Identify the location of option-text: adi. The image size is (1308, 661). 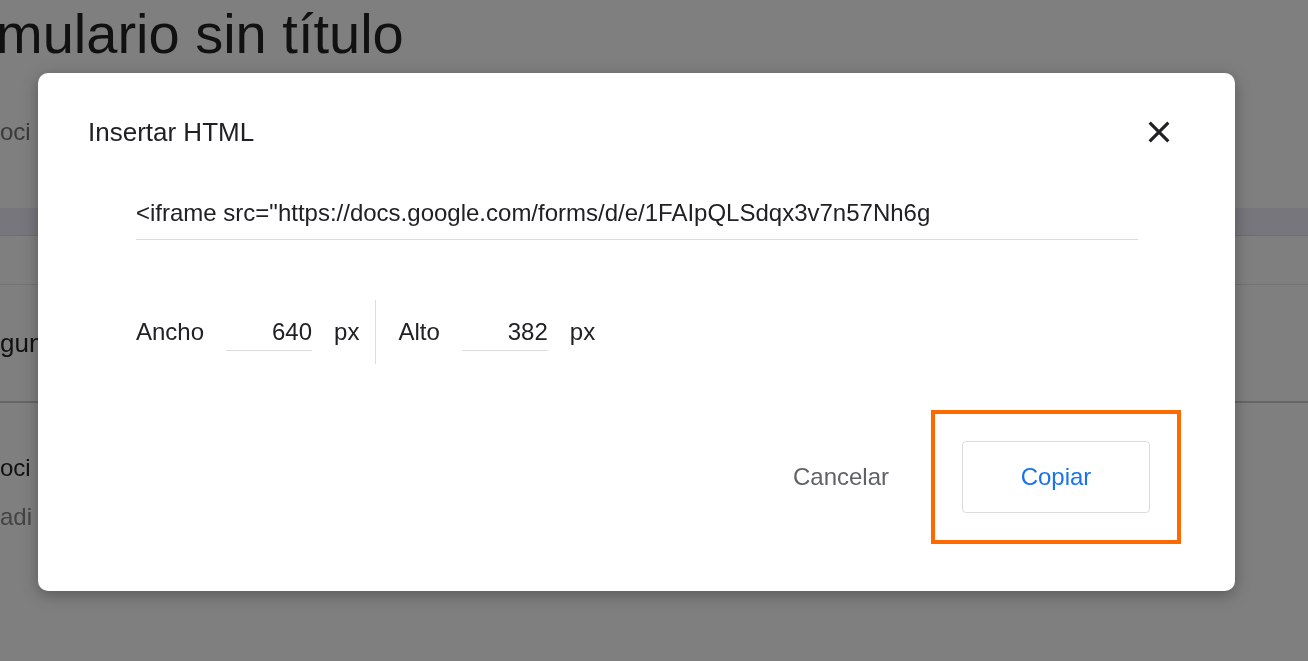
(16, 516).